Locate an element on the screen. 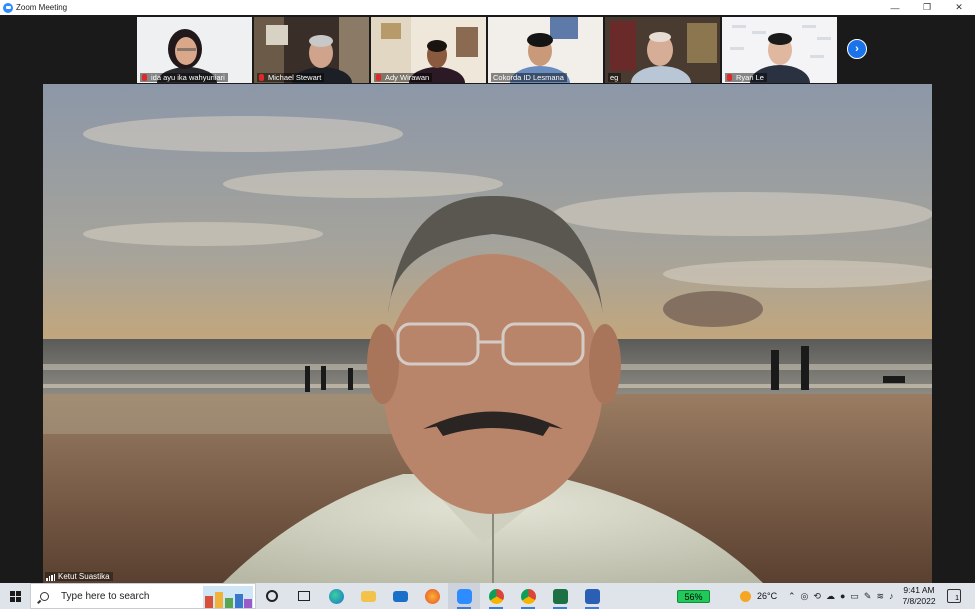  search-highlight-illustration-icon is located at coordinates (228, 597).